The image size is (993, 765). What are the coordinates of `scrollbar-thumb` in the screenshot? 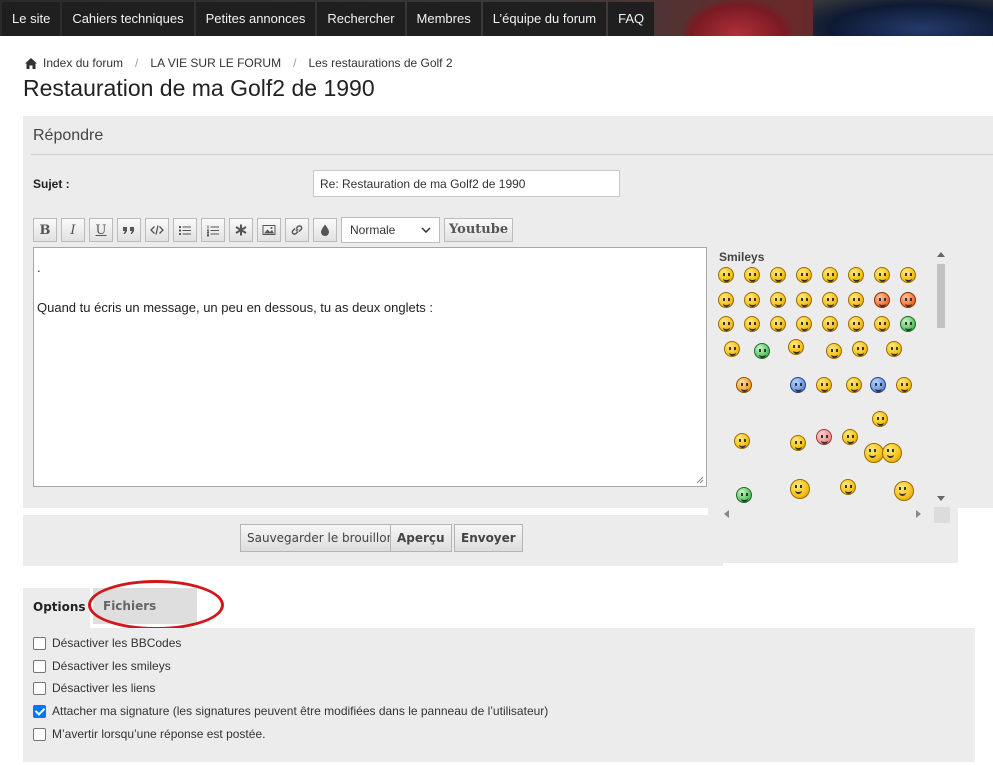 It's located at (941, 296).